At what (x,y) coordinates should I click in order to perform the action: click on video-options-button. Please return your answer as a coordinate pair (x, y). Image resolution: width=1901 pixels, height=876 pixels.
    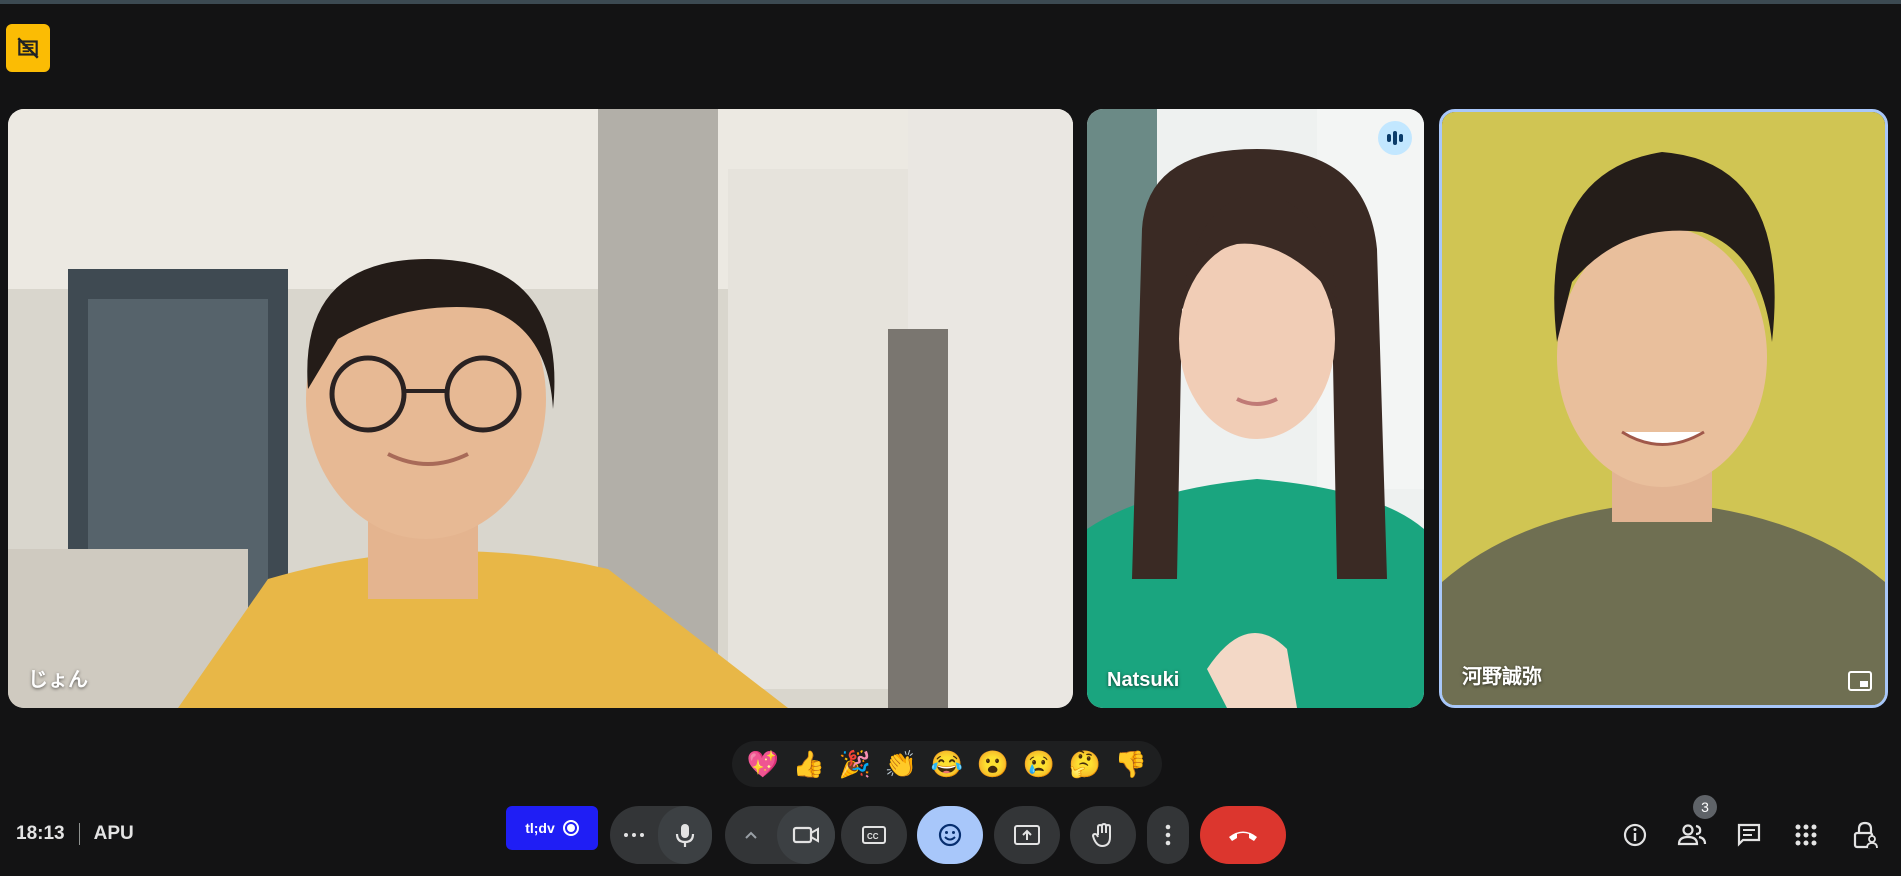
    Looking at the image, I should click on (751, 835).